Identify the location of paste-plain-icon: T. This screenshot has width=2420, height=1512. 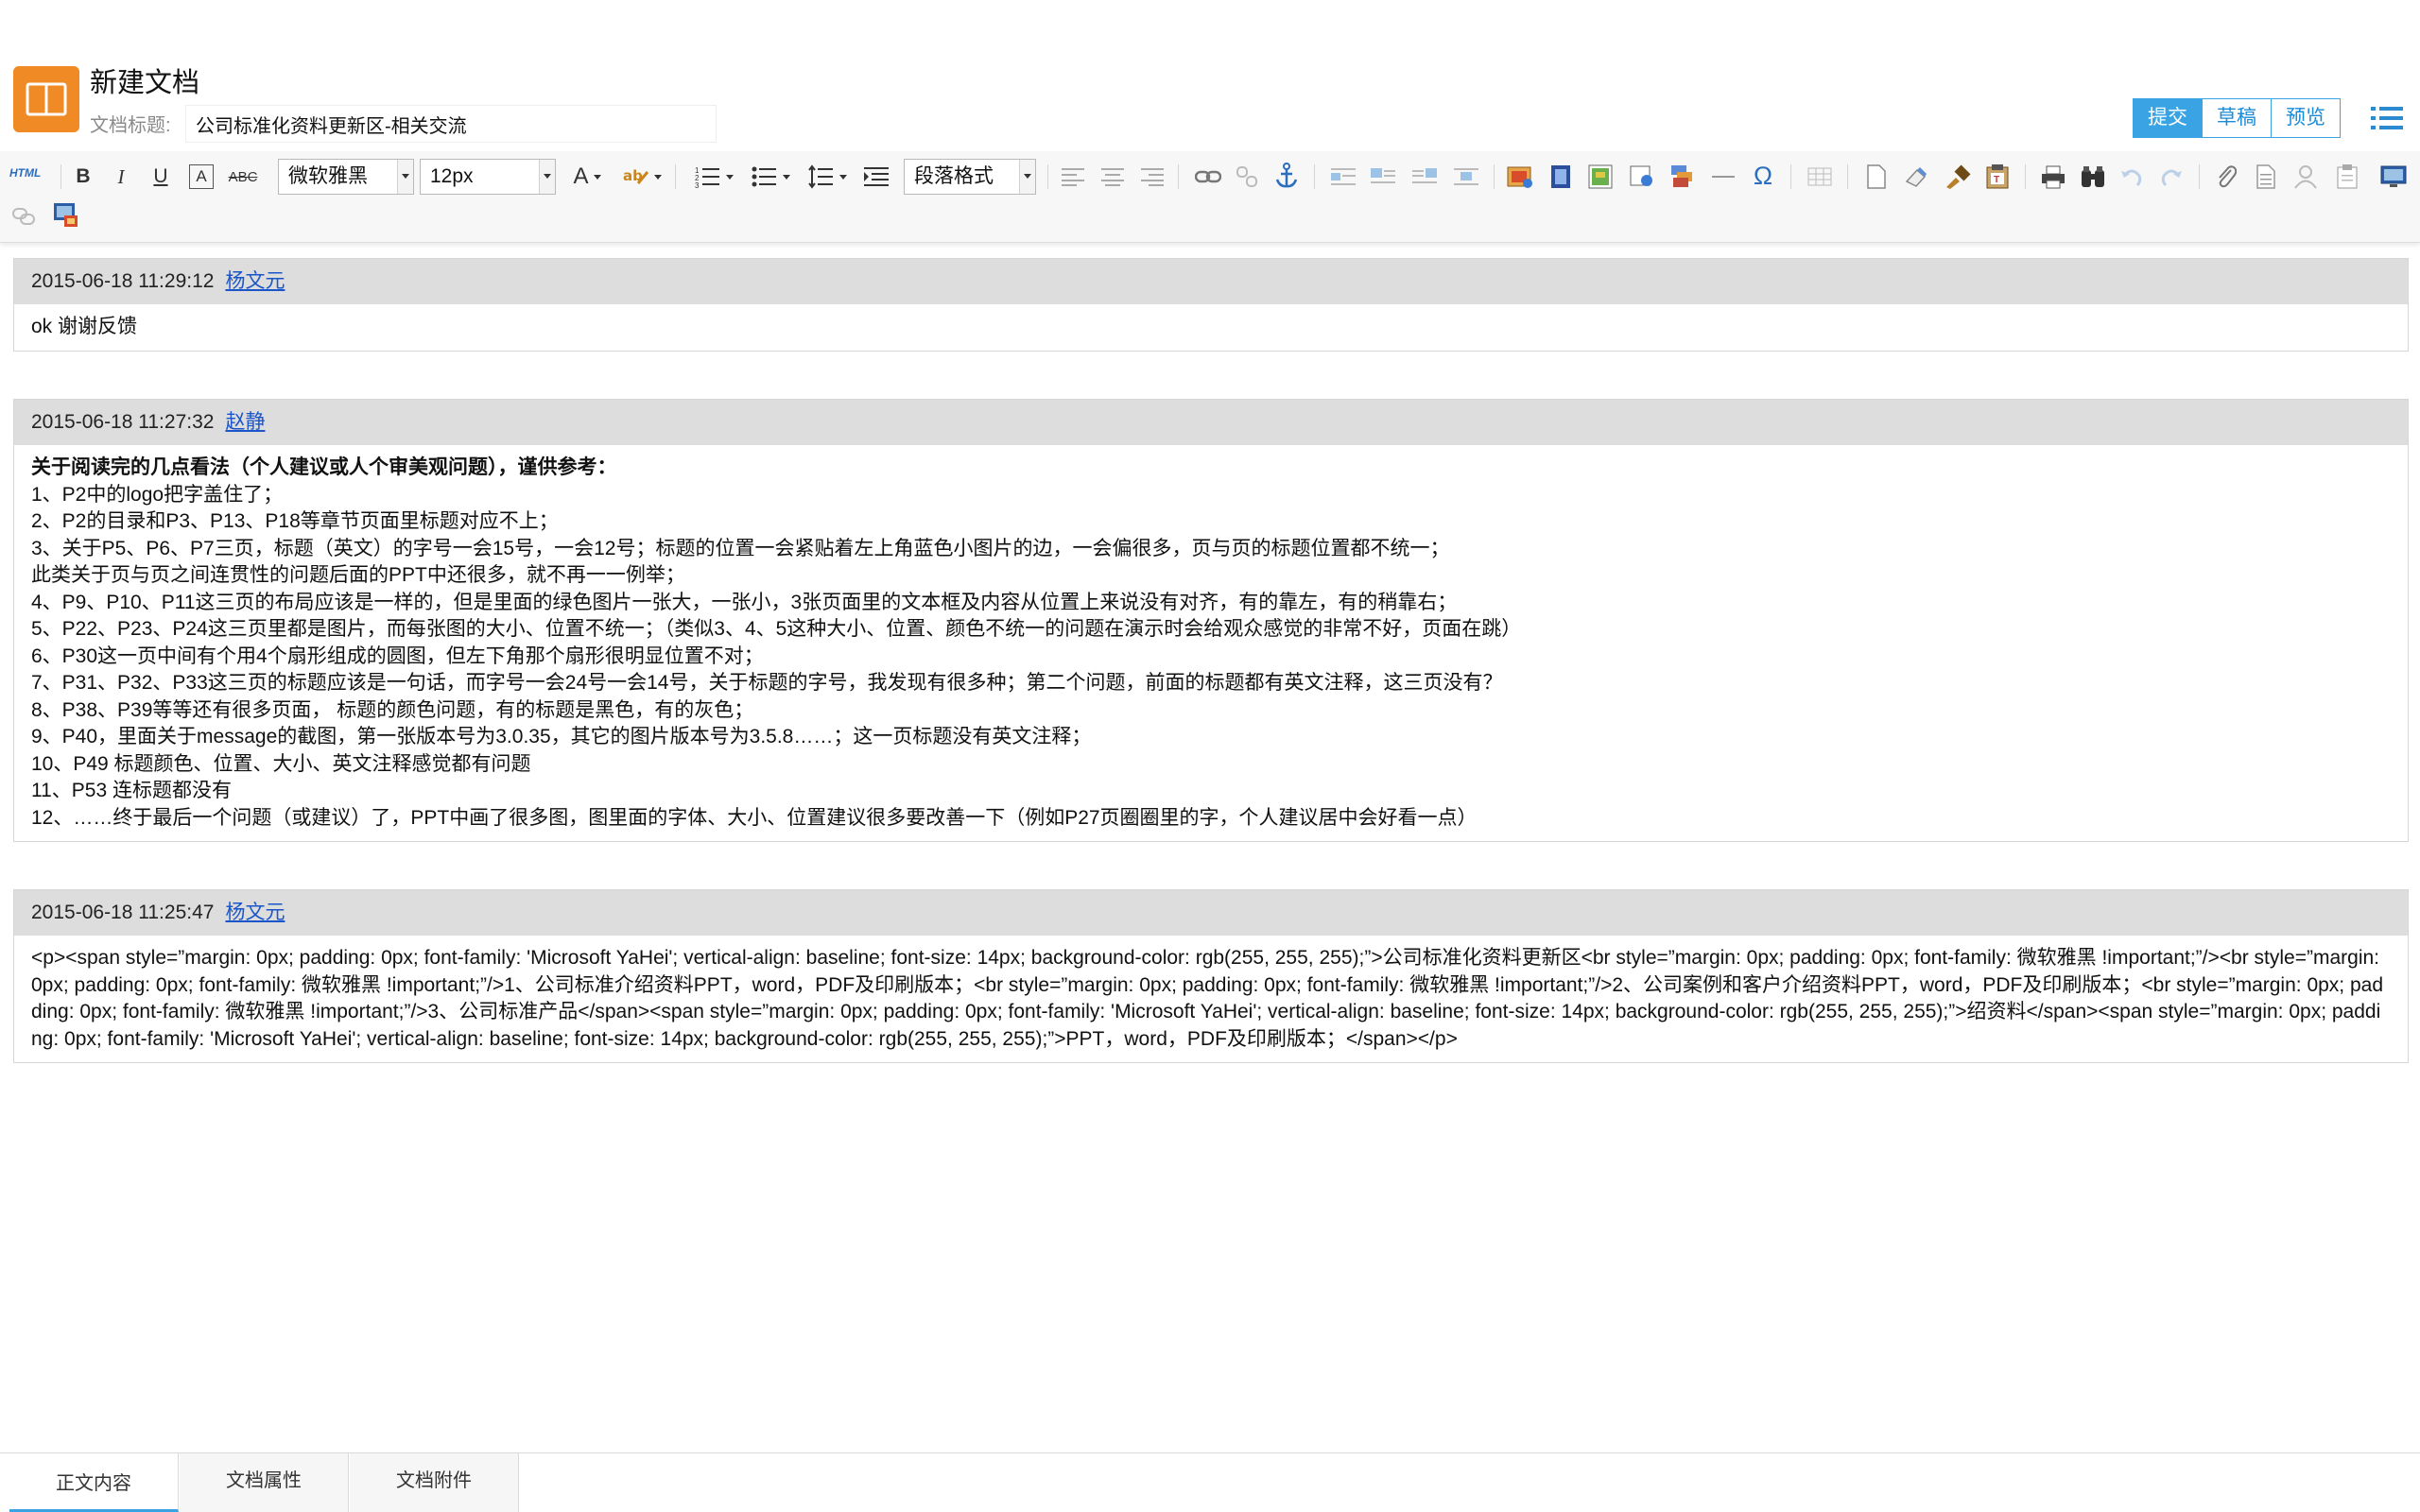
(1998, 177).